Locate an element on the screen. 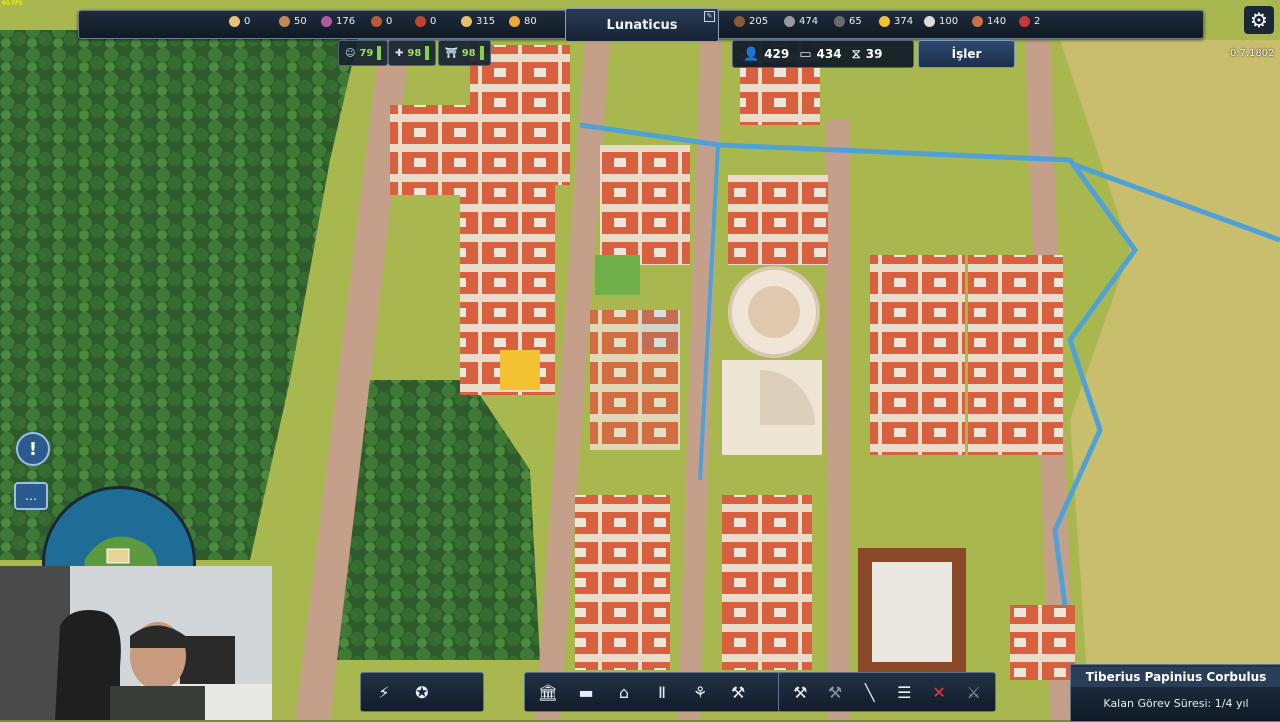  road-button: ╲ is located at coordinates (869, 692).